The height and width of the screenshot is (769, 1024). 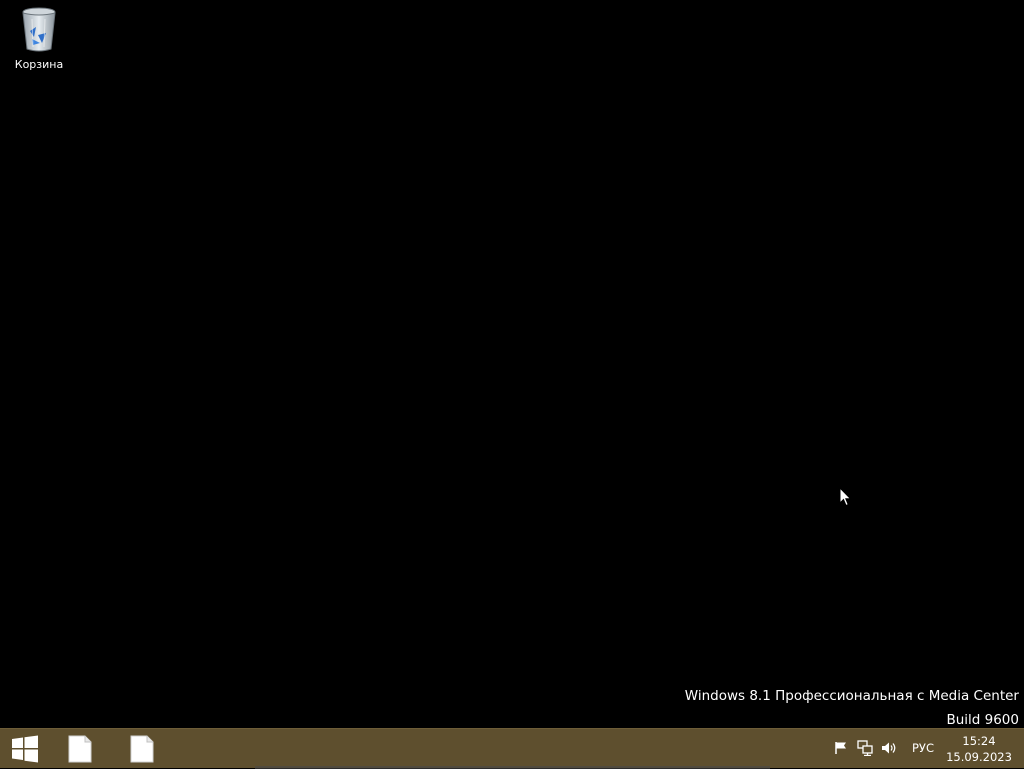 I want to click on clock-date: 15.09.2023, so click(x=979, y=757).